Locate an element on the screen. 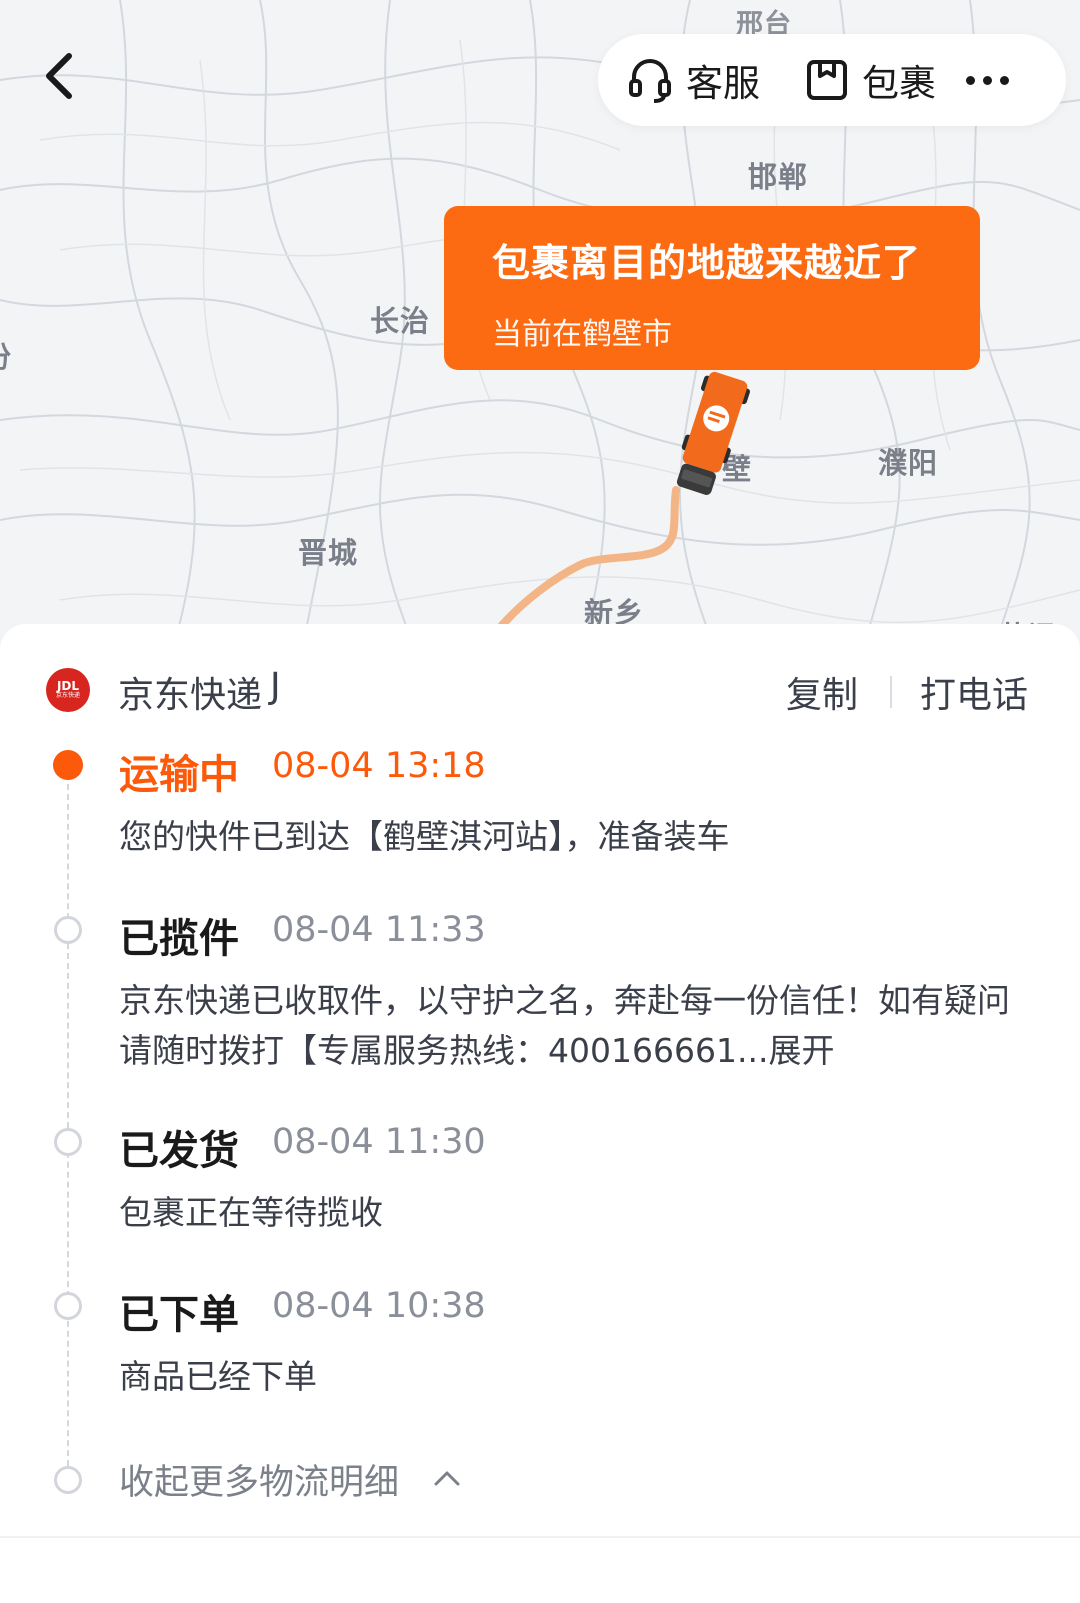 The image size is (1080, 1603). city-label: 汾 is located at coordinates (6, 355).